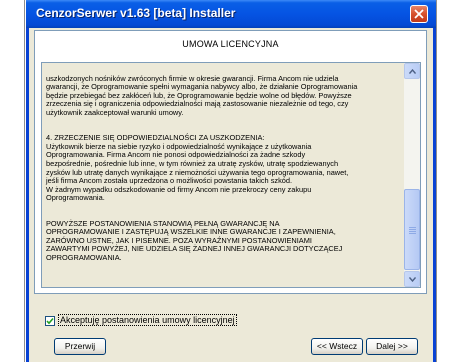  What do you see at coordinates (436, 181) in the screenshot?
I see `background-border-right` at bounding box center [436, 181].